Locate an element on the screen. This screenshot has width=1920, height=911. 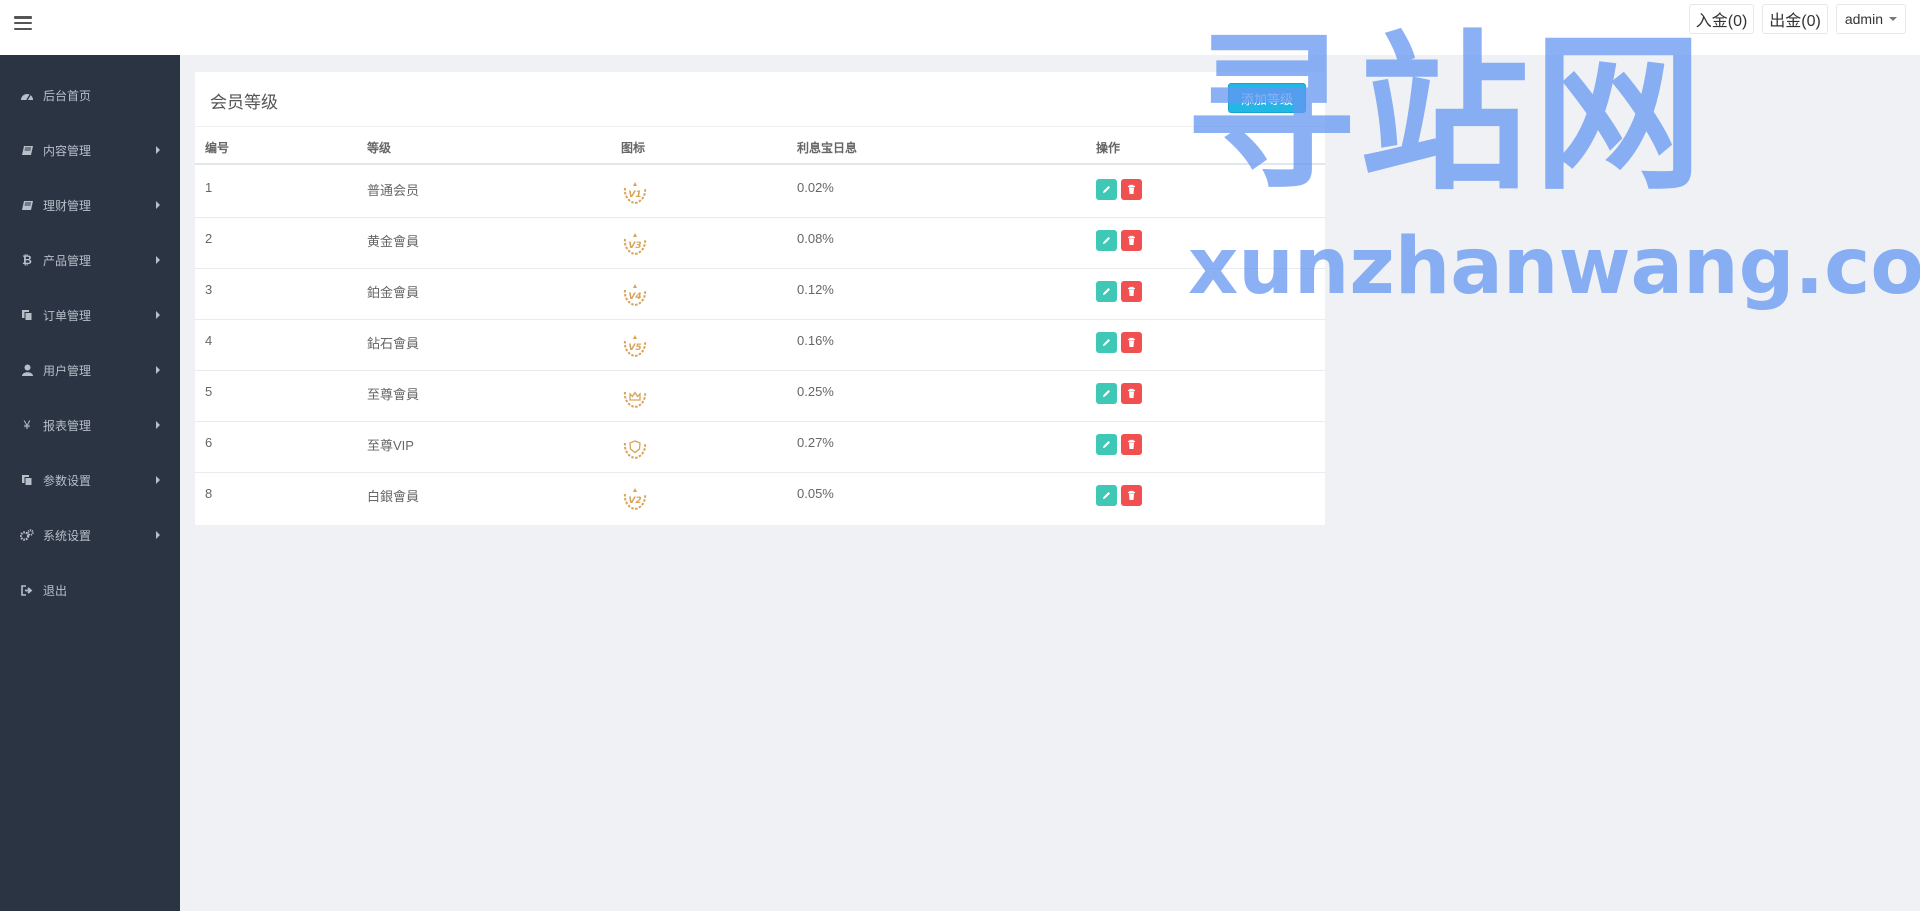
table-row: 8 白銀會員 V2 0.05% is located at coordinates (760, 498).